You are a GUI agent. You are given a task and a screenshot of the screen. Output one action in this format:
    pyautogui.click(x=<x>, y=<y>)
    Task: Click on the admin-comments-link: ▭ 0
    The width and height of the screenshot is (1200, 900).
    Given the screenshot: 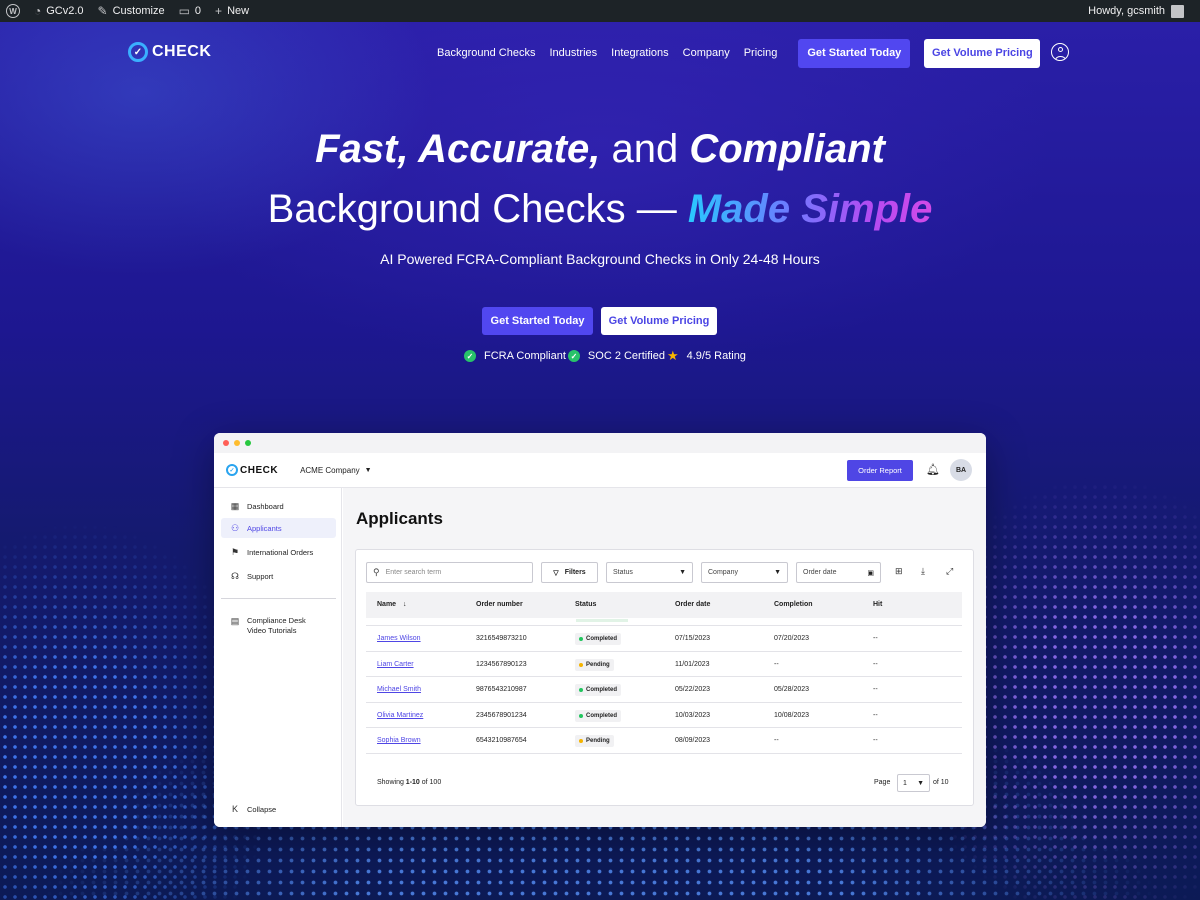 What is the action you would take?
    pyautogui.click(x=190, y=11)
    